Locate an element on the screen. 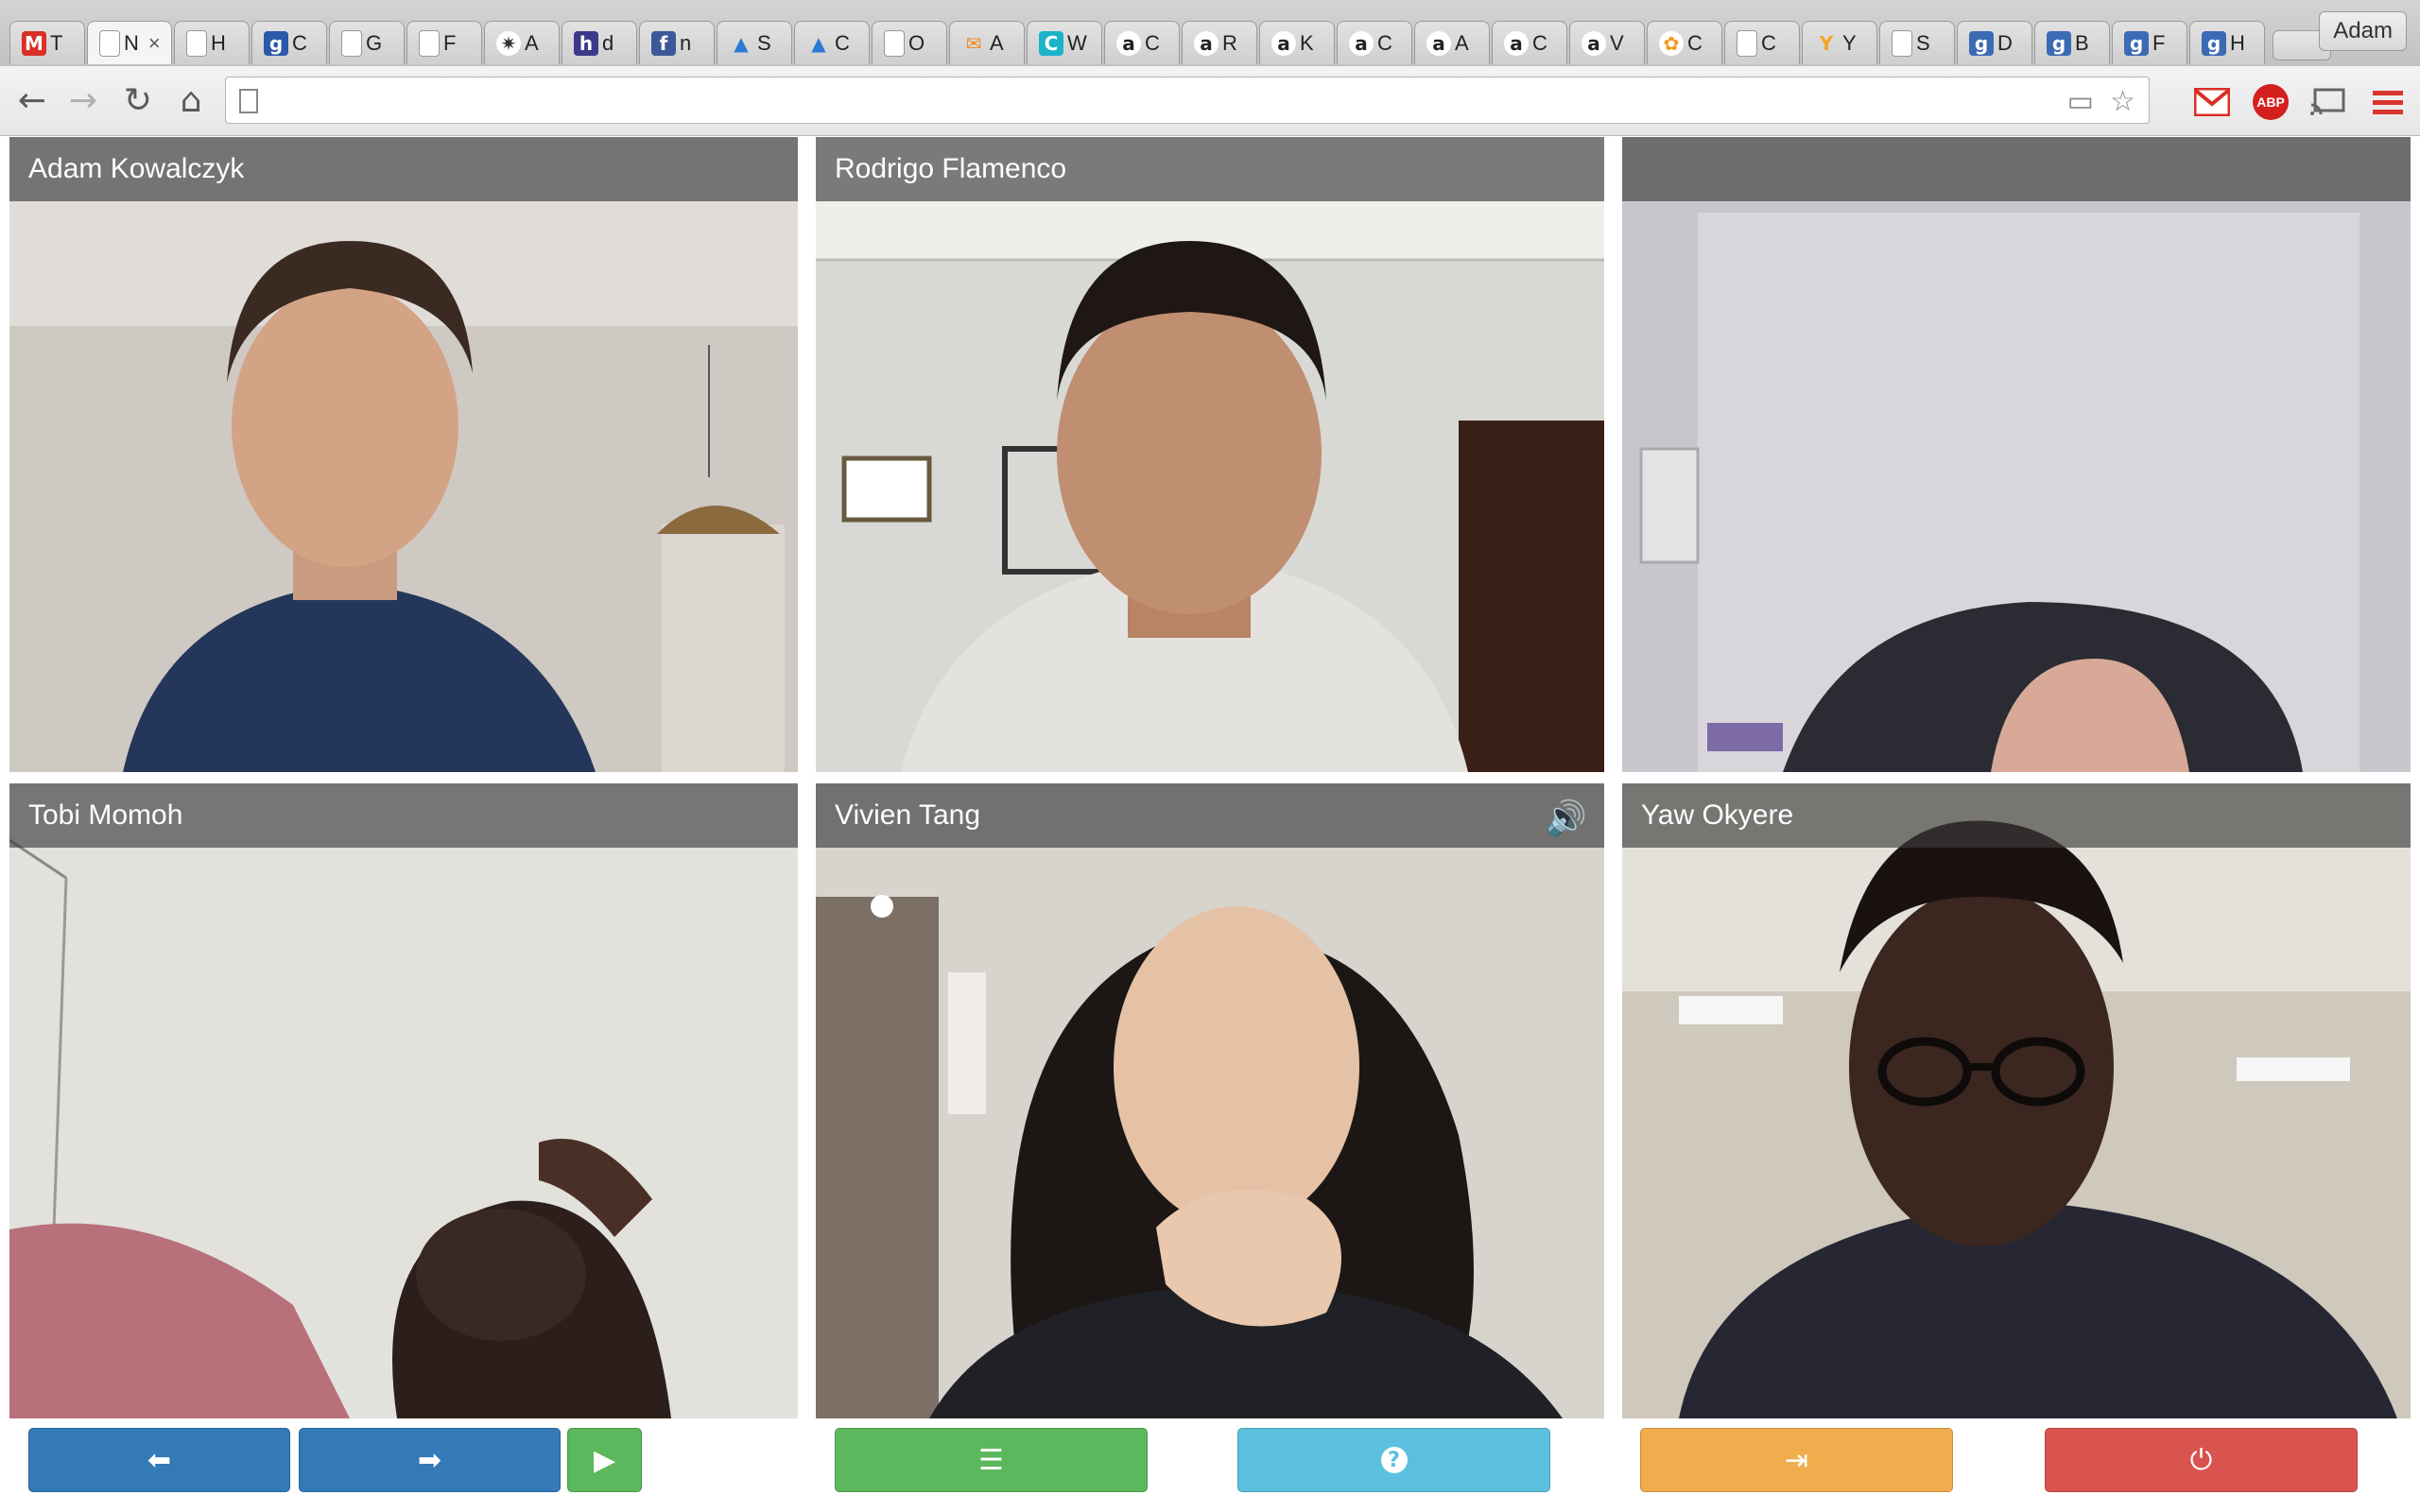 The width and height of the screenshot is (2420, 1512). browser-tab: ▲ S is located at coordinates (754, 42).